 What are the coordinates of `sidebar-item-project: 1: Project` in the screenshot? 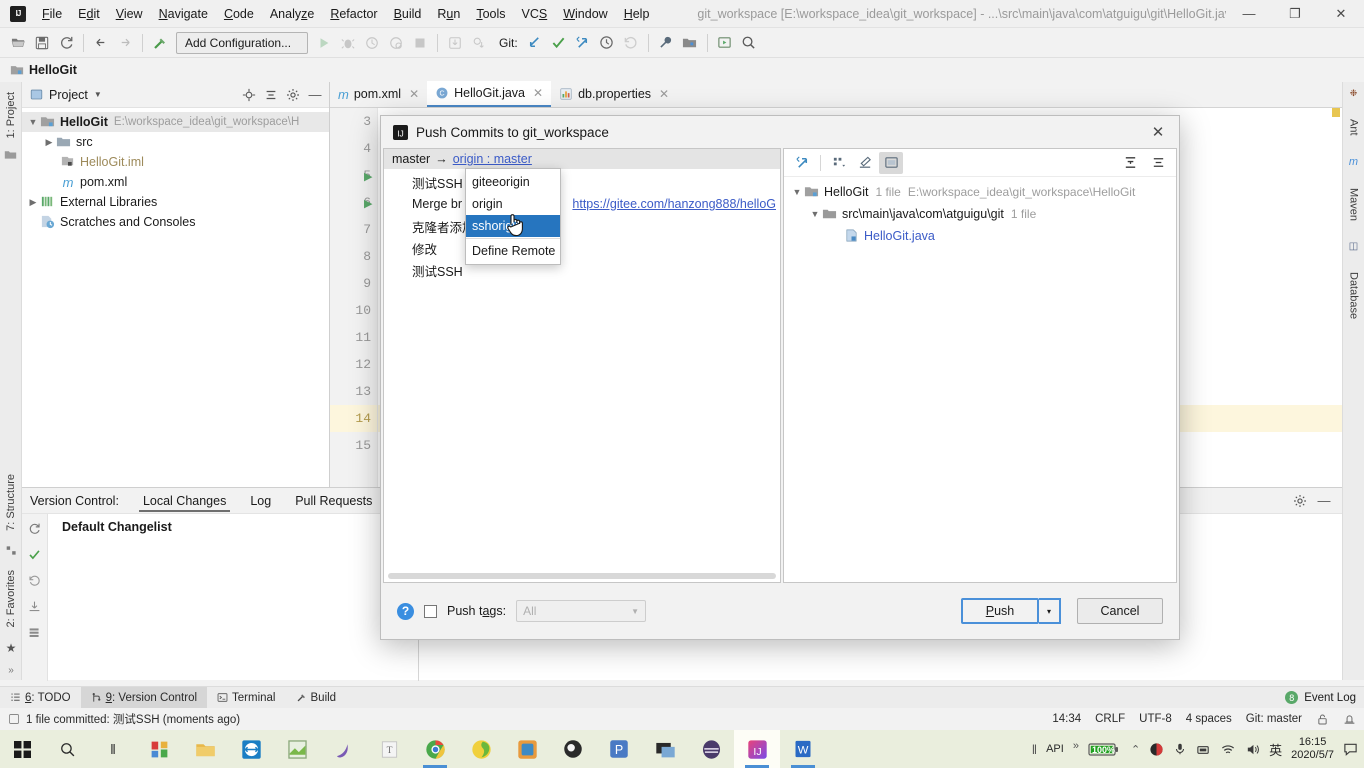 It's located at (11, 115).